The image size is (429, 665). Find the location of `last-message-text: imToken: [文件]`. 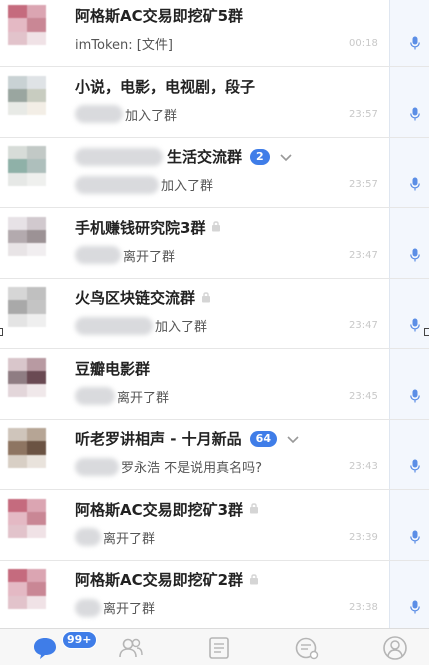

last-message-text: imToken: [文件] is located at coordinates (124, 45).